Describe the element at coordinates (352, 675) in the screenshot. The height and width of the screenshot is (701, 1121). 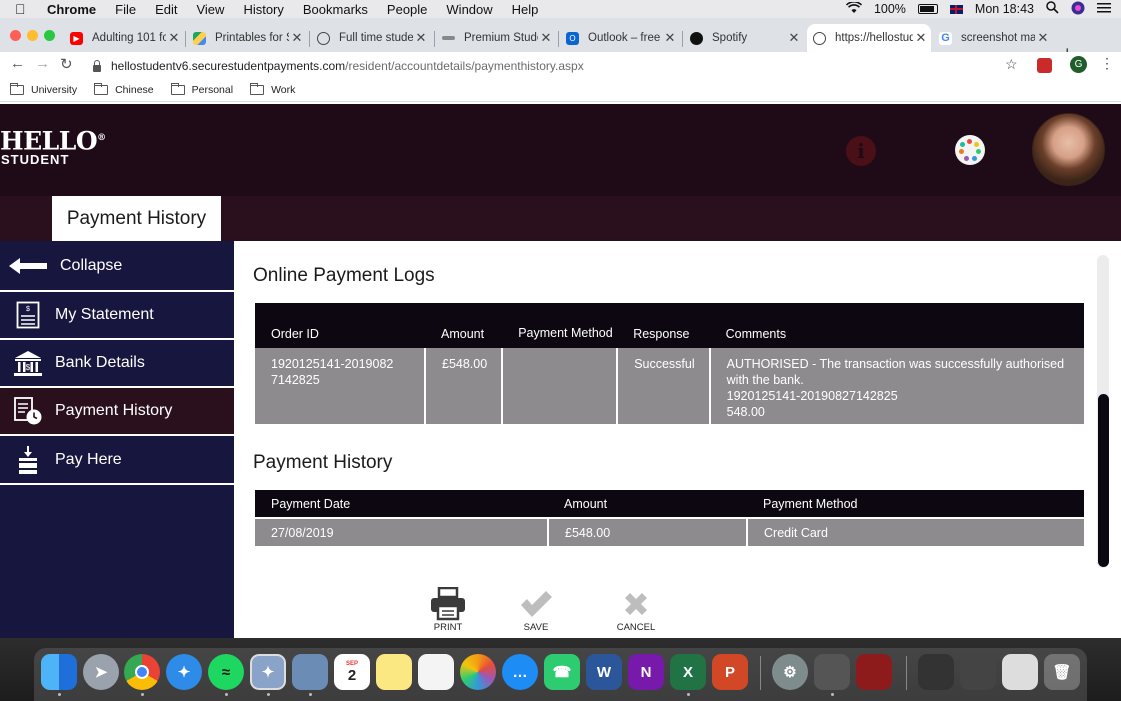
I see `calendar-day: 2` at that location.